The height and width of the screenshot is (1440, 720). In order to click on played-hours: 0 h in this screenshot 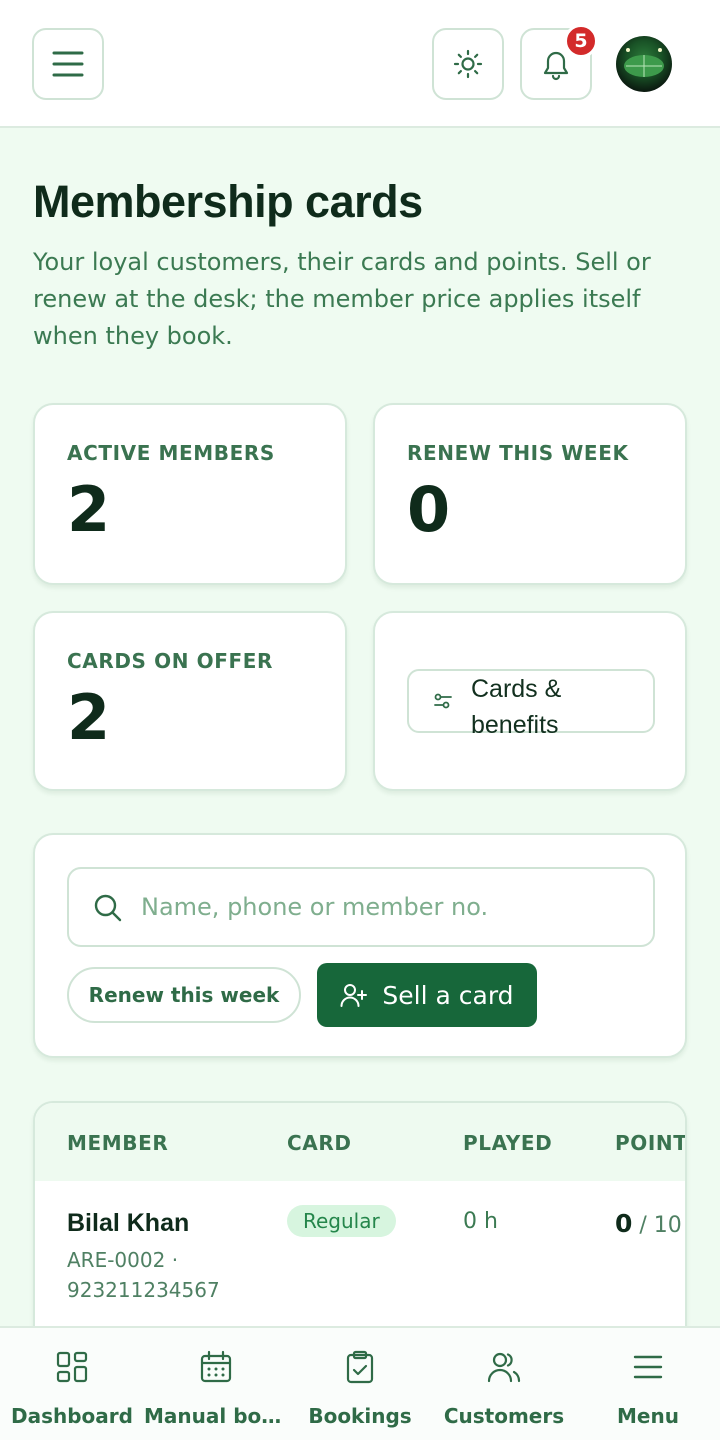, I will do `click(480, 1221)`.